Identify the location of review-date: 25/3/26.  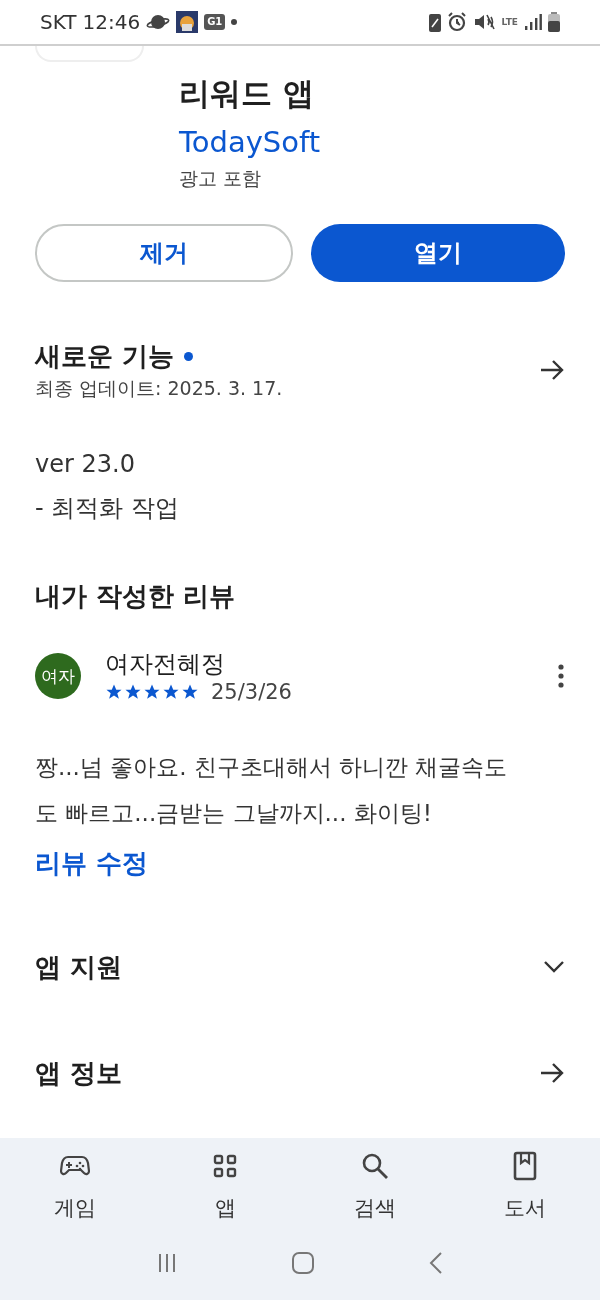
(251, 692).